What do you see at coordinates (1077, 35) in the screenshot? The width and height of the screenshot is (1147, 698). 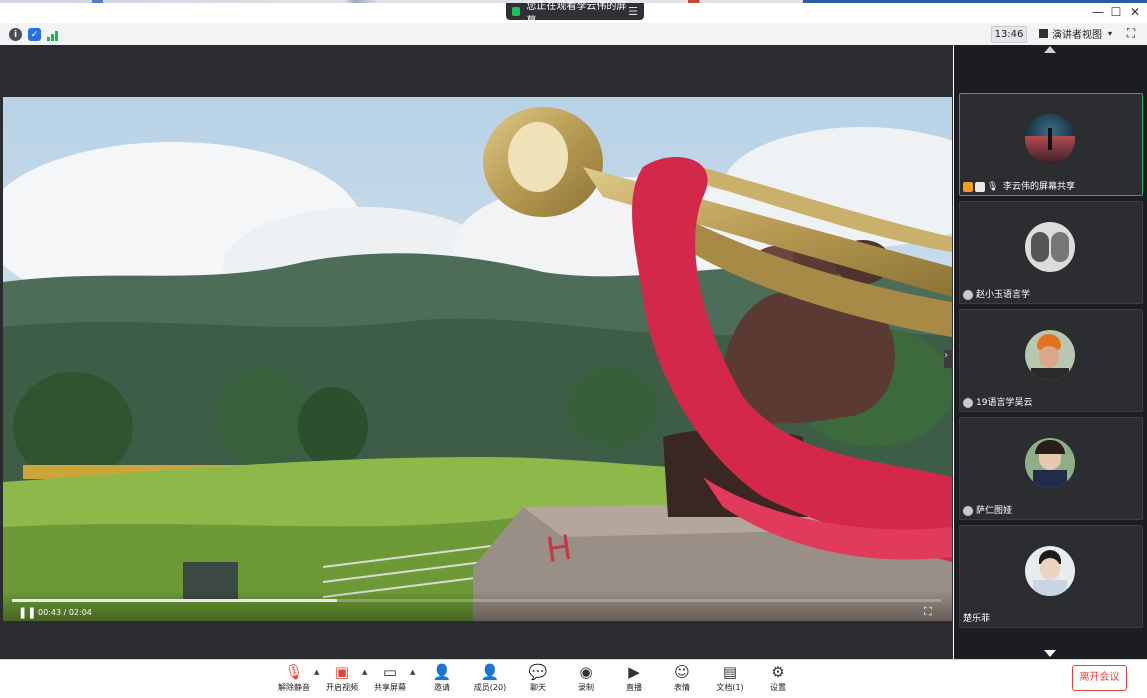 I see `speaker-view-label: 演讲者视图` at bounding box center [1077, 35].